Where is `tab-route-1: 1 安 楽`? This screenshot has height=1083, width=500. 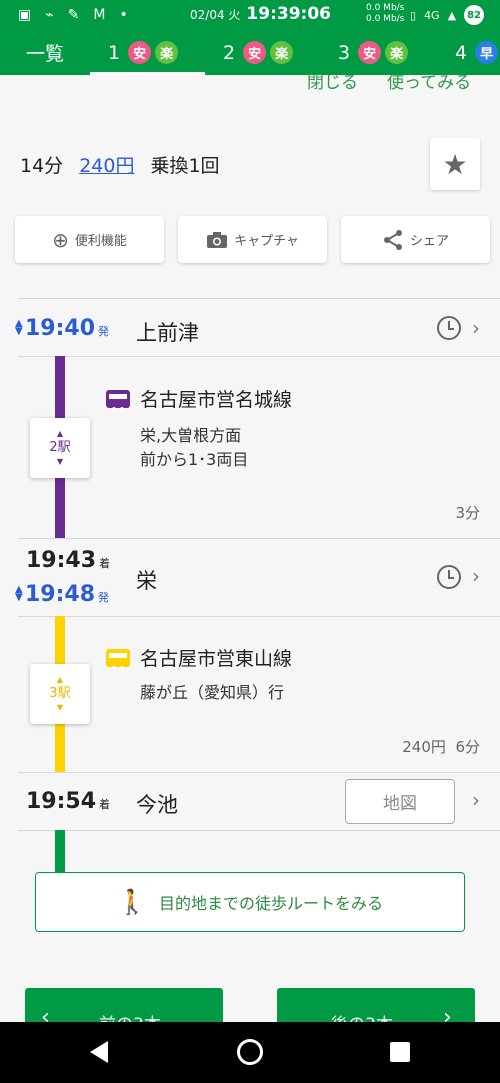
tab-route-1: 1 安 楽 is located at coordinates (147, 52).